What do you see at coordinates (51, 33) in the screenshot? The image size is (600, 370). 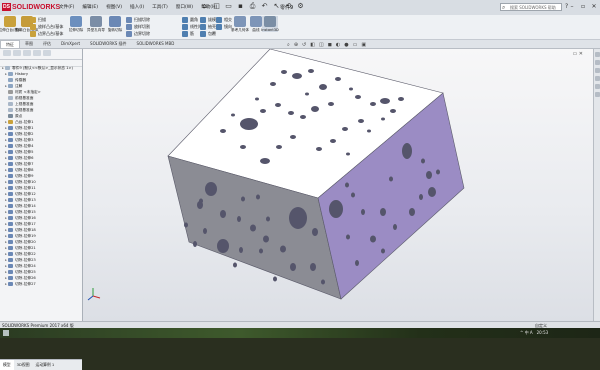 I see `ribbon-small-label: 边界凸台/基体` at bounding box center [51, 33].